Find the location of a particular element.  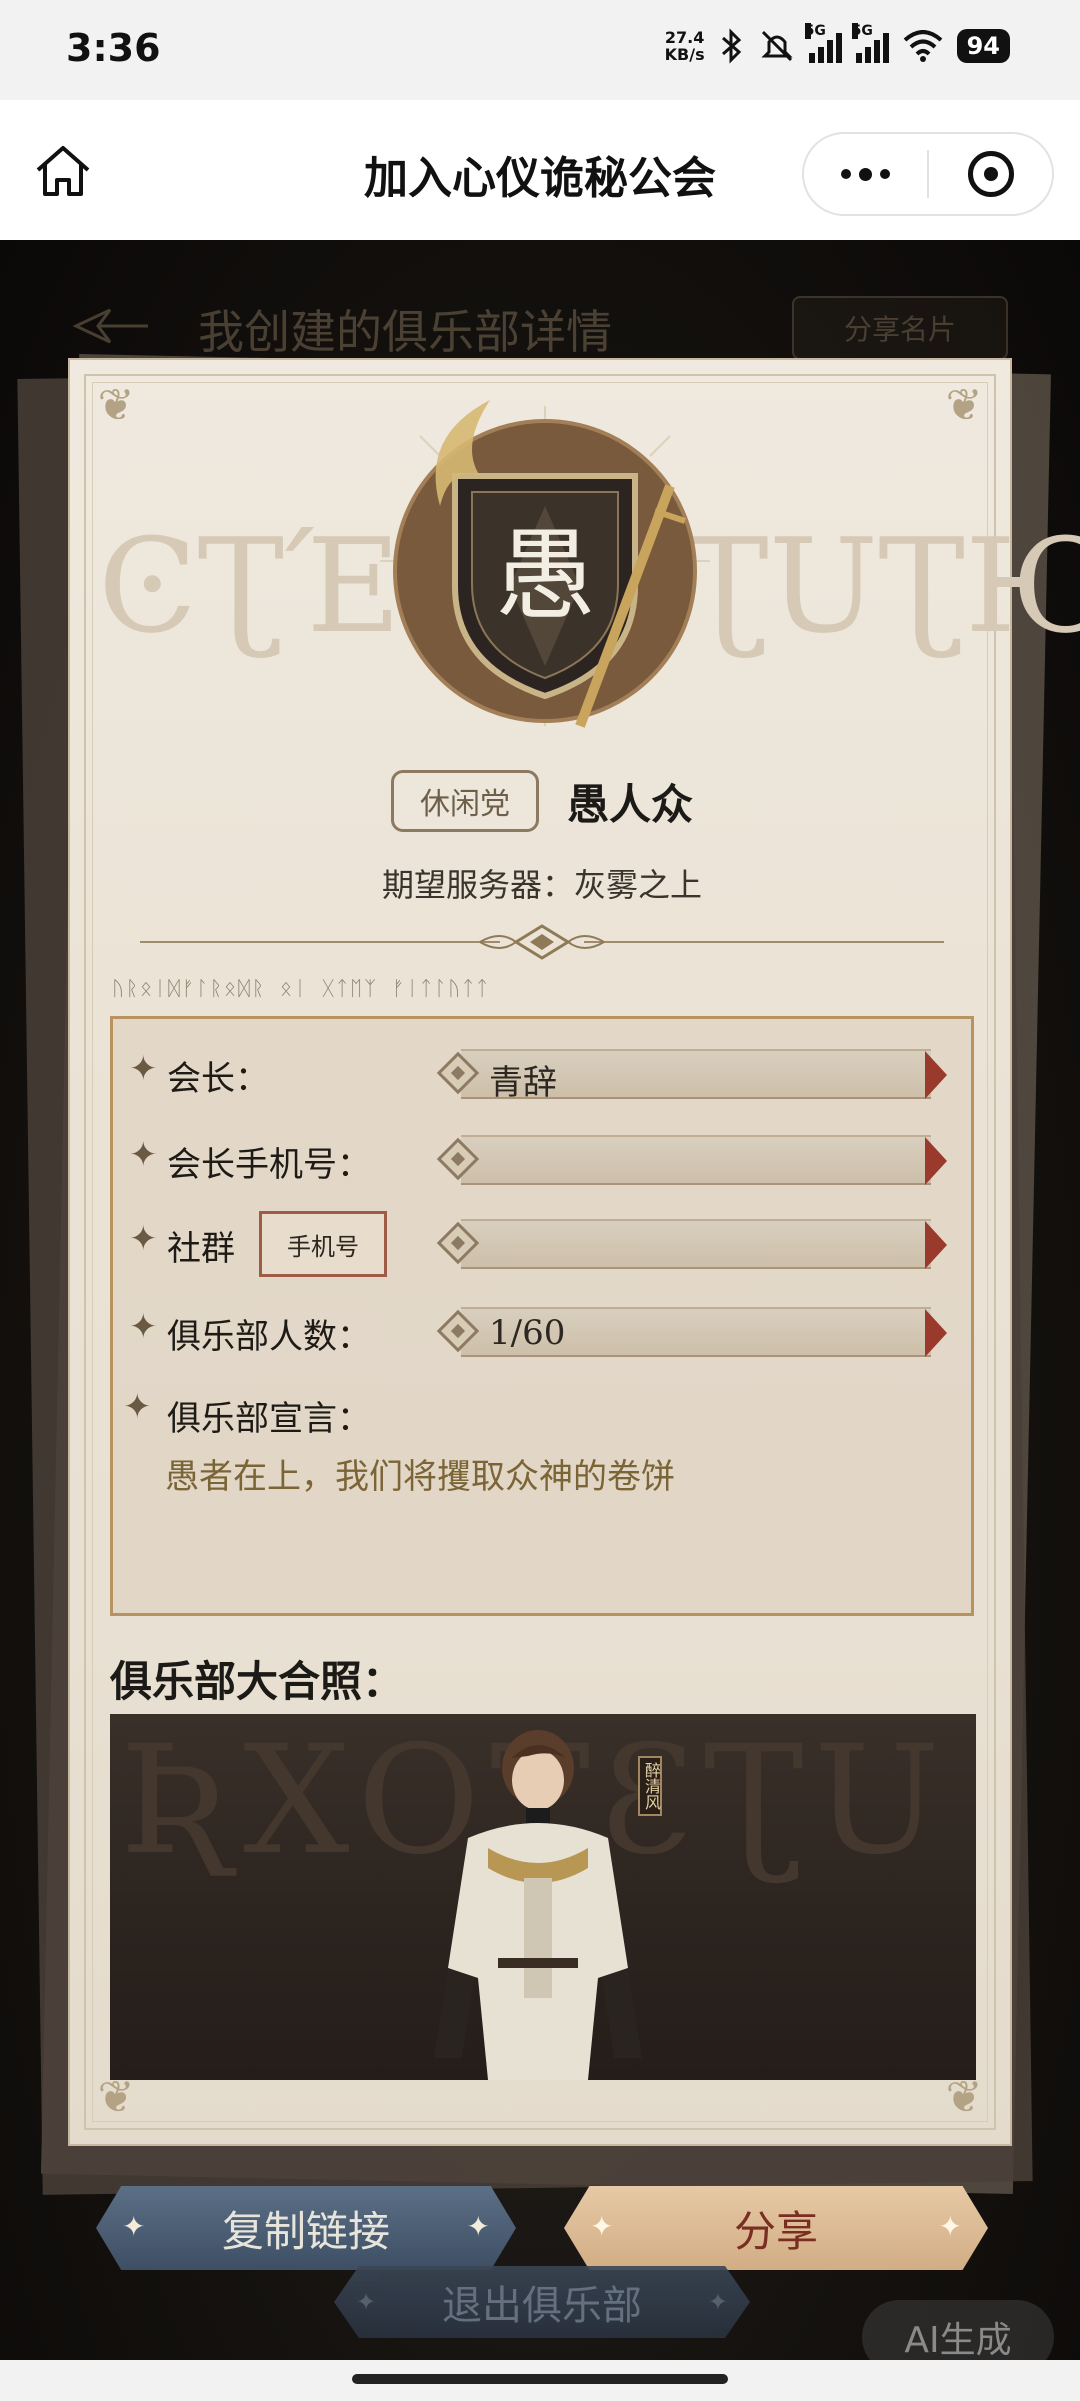

member-avatar is located at coordinates (538, 1904).